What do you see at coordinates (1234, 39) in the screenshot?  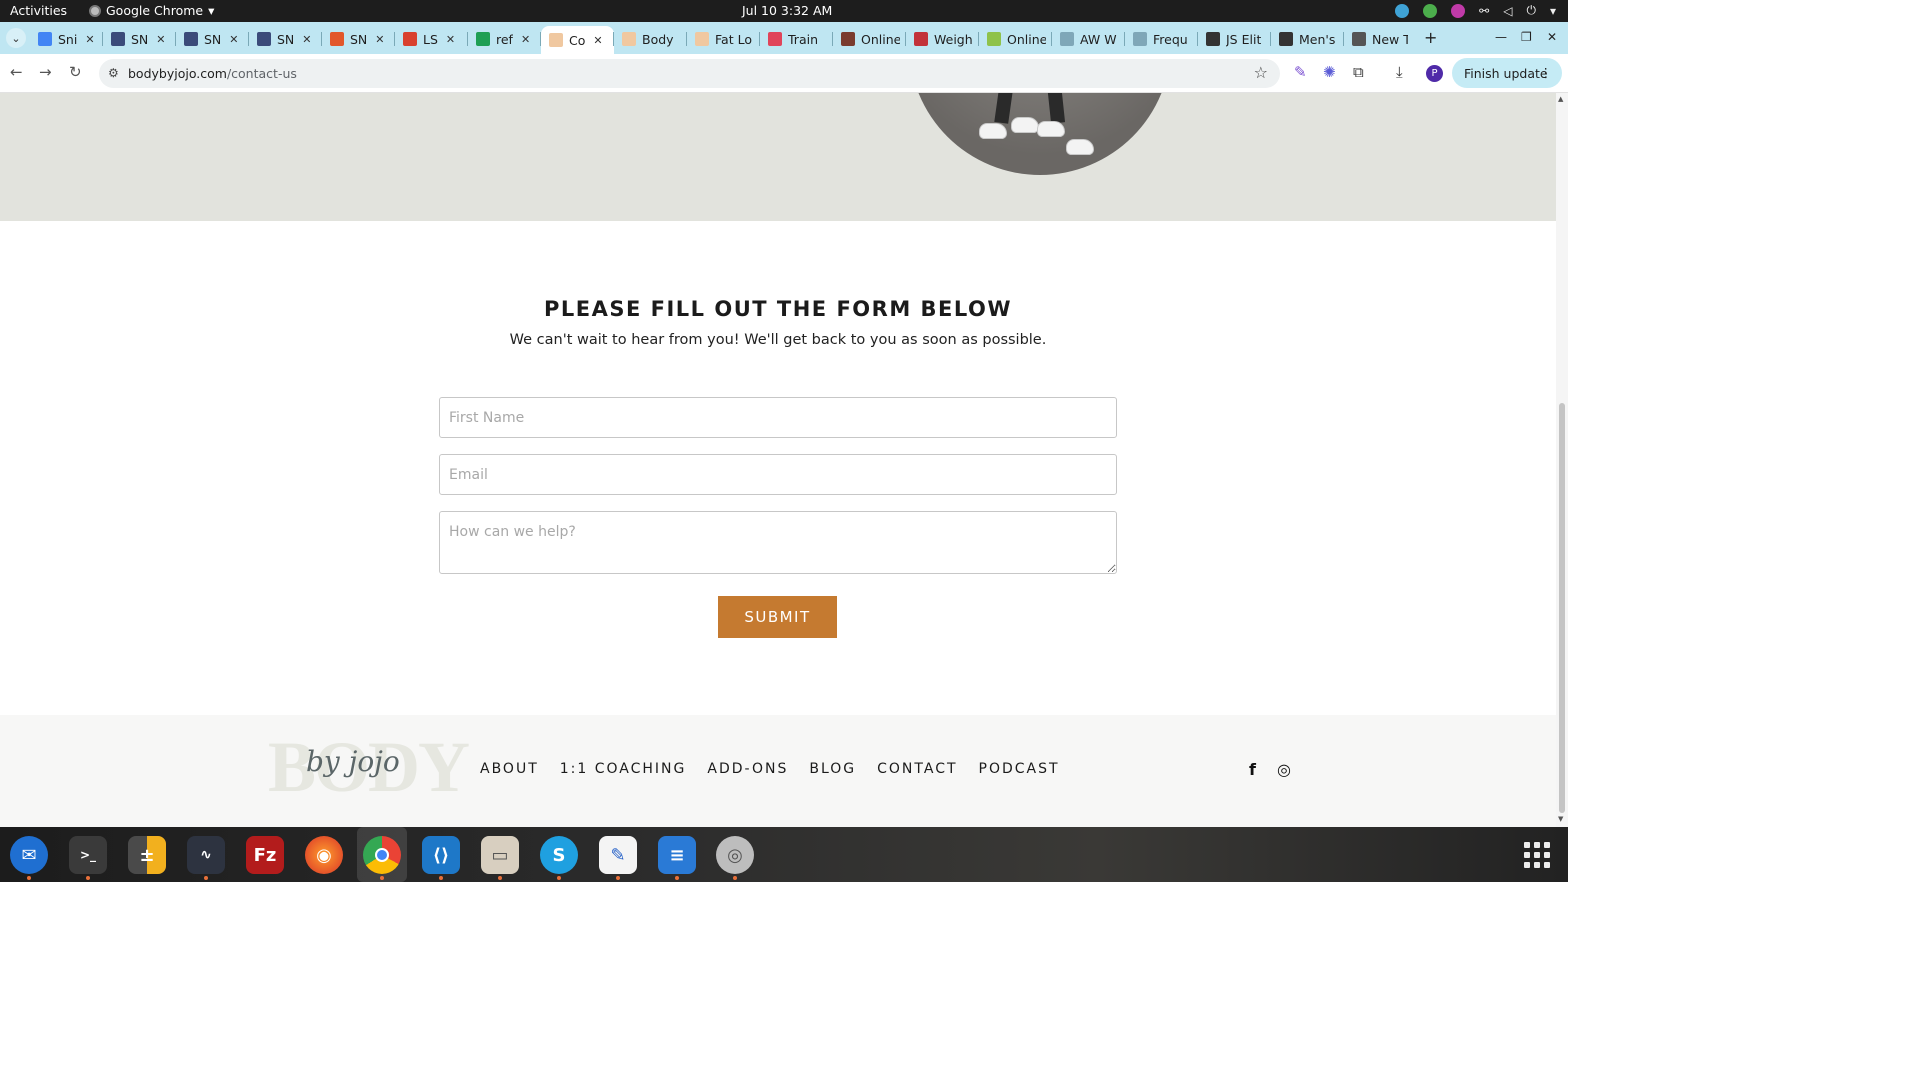 I see `tab: JS Elit` at bounding box center [1234, 39].